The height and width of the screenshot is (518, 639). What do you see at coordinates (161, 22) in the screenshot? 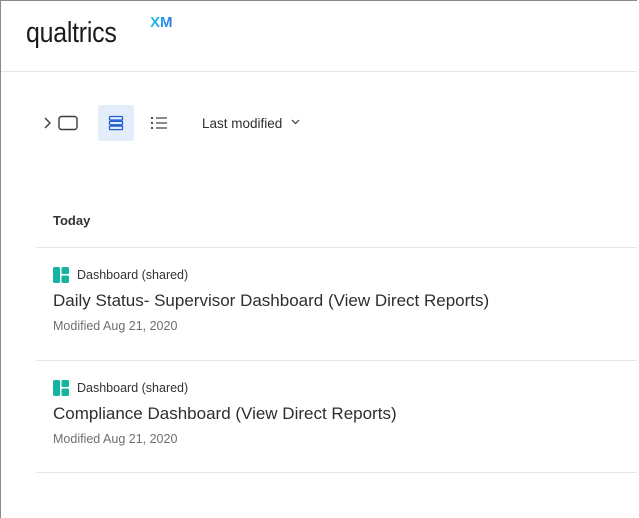
I see `logo-xm-mark: XM` at bounding box center [161, 22].